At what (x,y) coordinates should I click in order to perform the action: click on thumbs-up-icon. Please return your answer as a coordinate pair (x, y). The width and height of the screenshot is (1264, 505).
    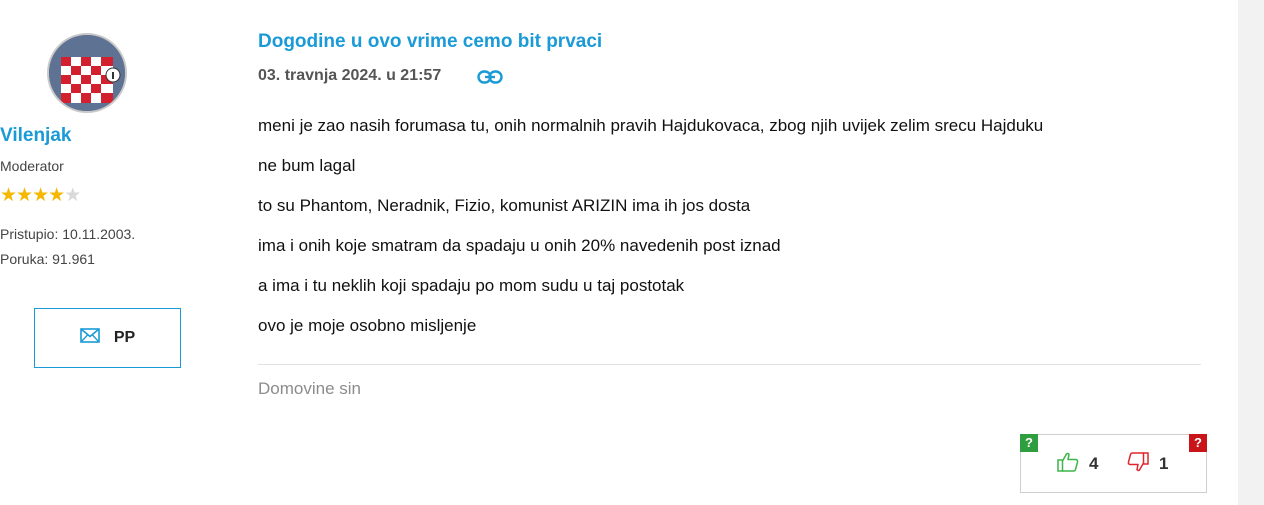
    Looking at the image, I should click on (1068, 464).